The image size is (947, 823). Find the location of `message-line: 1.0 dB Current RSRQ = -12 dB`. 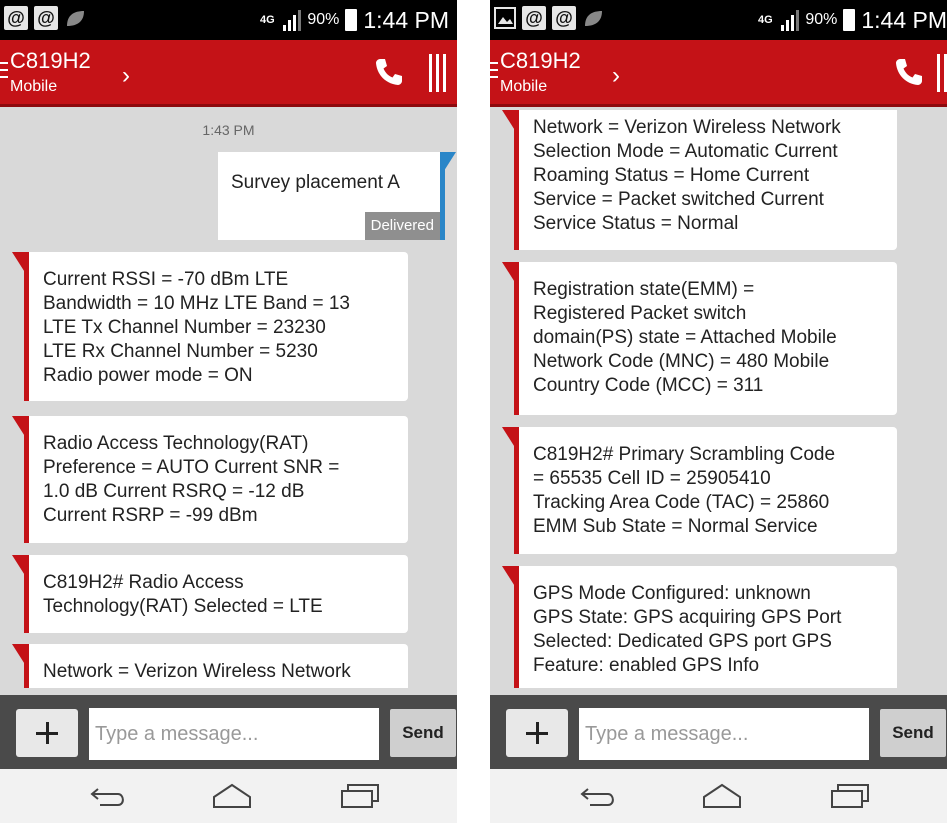

message-line: 1.0 dB Current RSRQ = -12 dB is located at coordinates (174, 491).